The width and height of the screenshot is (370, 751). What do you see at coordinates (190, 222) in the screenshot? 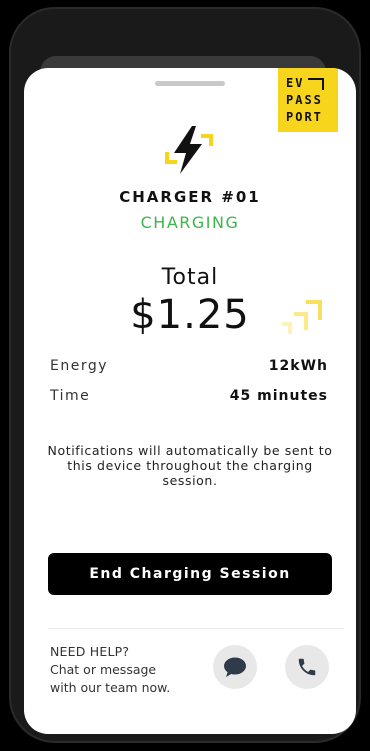
I see `charging-status: CHARGING` at bounding box center [190, 222].